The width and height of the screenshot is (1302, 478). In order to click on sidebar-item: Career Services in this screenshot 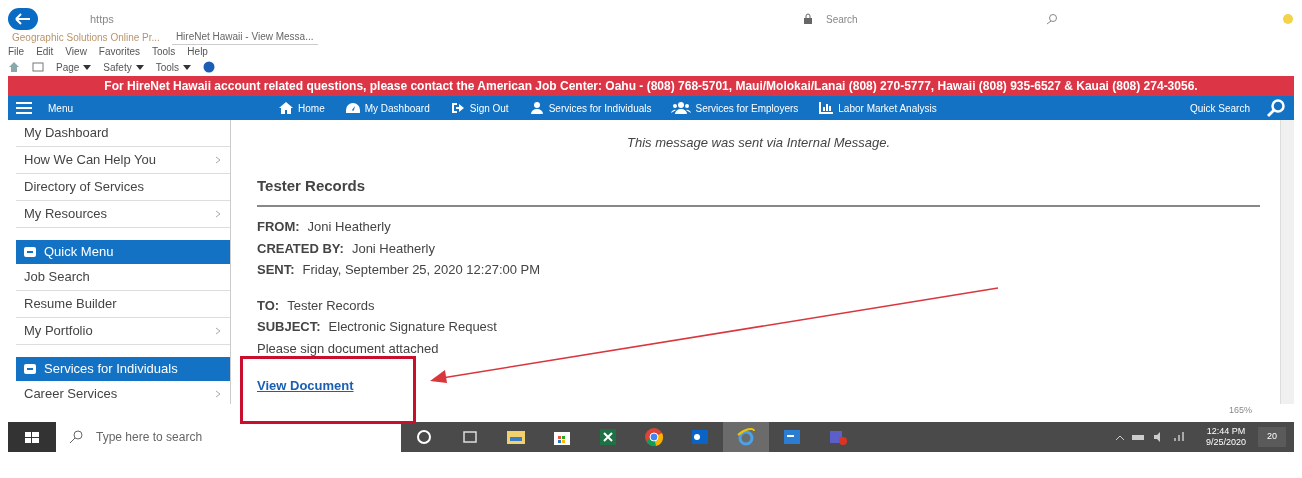, I will do `click(123, 392)`.